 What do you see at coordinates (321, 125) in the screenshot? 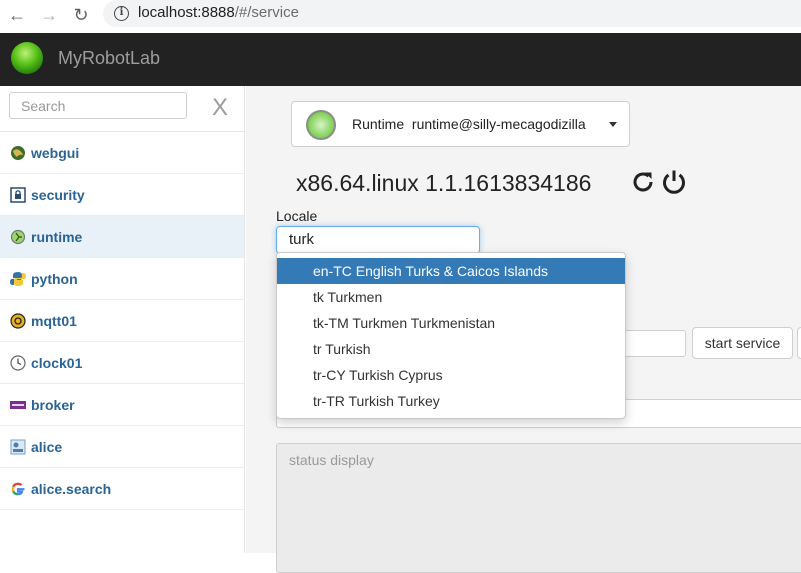
I see `runtime-service-icon` at bounding box center [321, 125].